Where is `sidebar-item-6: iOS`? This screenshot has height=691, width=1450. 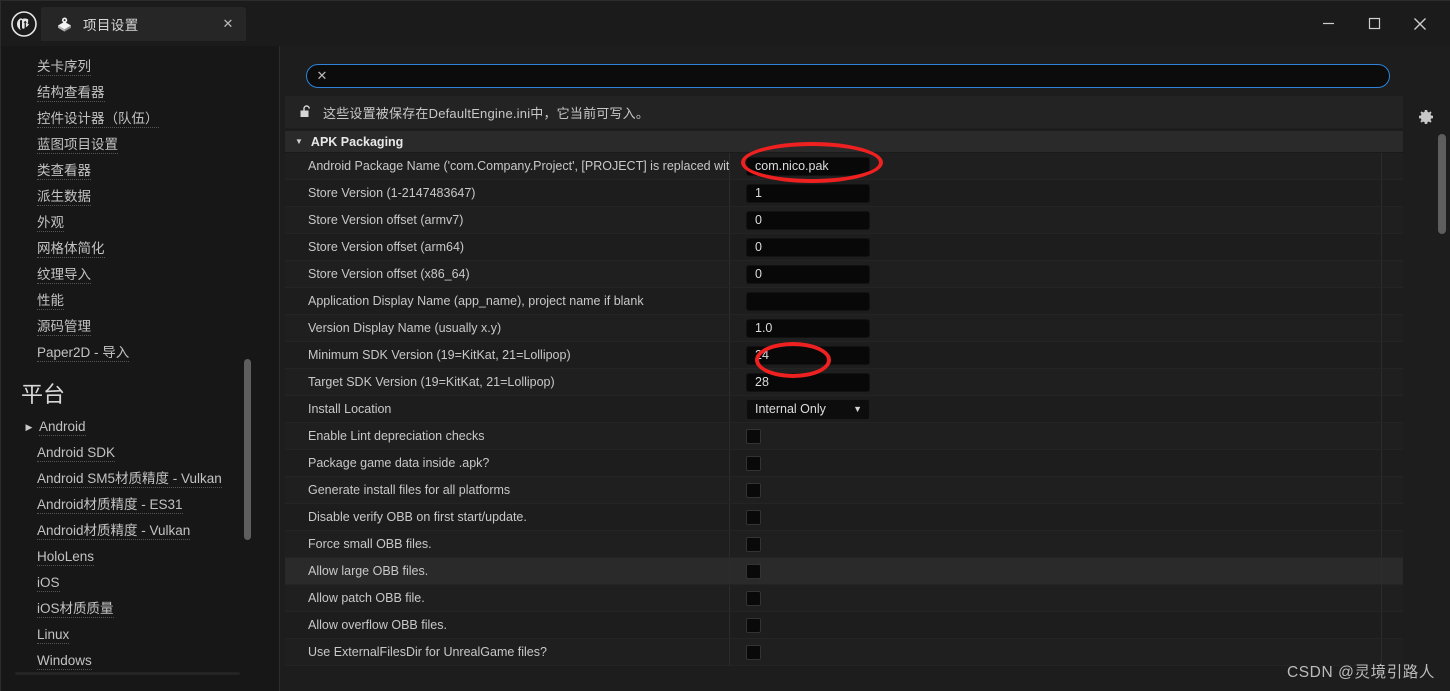
sidebar-item-6: iOS is located at coordinates (140, 583).